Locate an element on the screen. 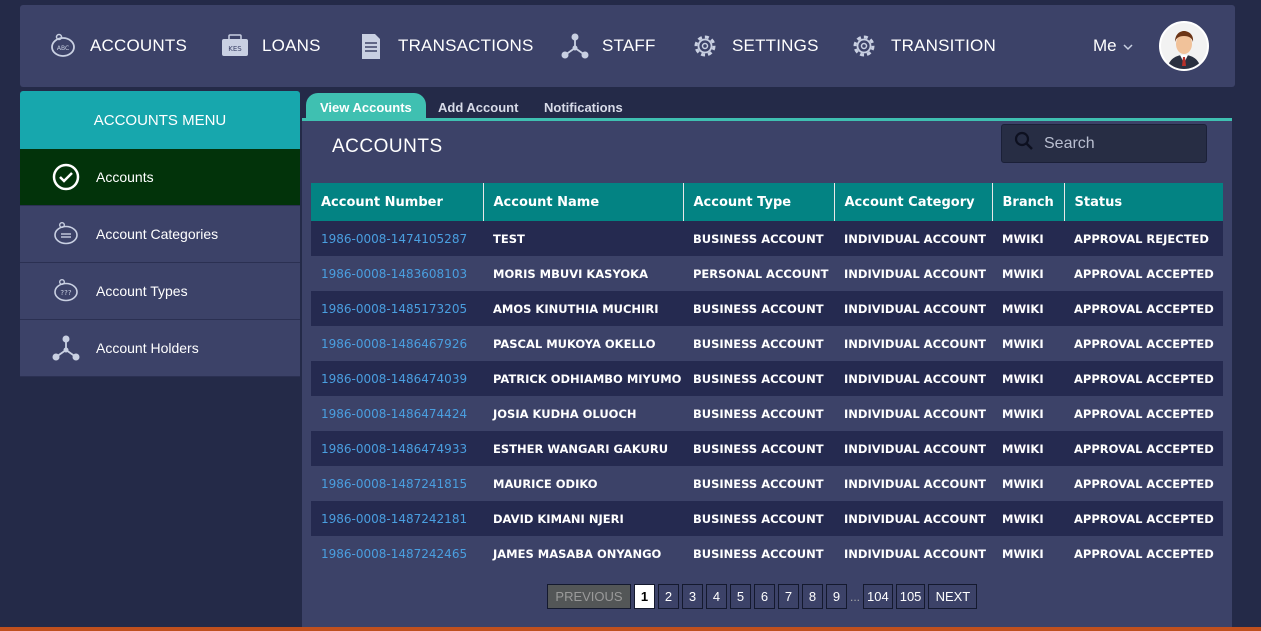 Image resolution: width=1261 pixels, height=631 pixels. user-menu-toggle: Me is located at coordinates (1113, 46).